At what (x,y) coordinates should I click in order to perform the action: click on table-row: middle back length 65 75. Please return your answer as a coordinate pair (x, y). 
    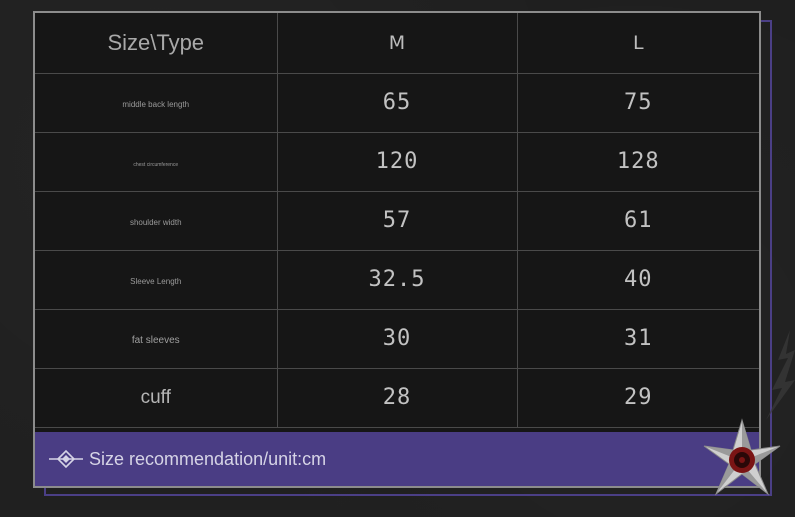
    Looking at the image, I should click on (397, 103).